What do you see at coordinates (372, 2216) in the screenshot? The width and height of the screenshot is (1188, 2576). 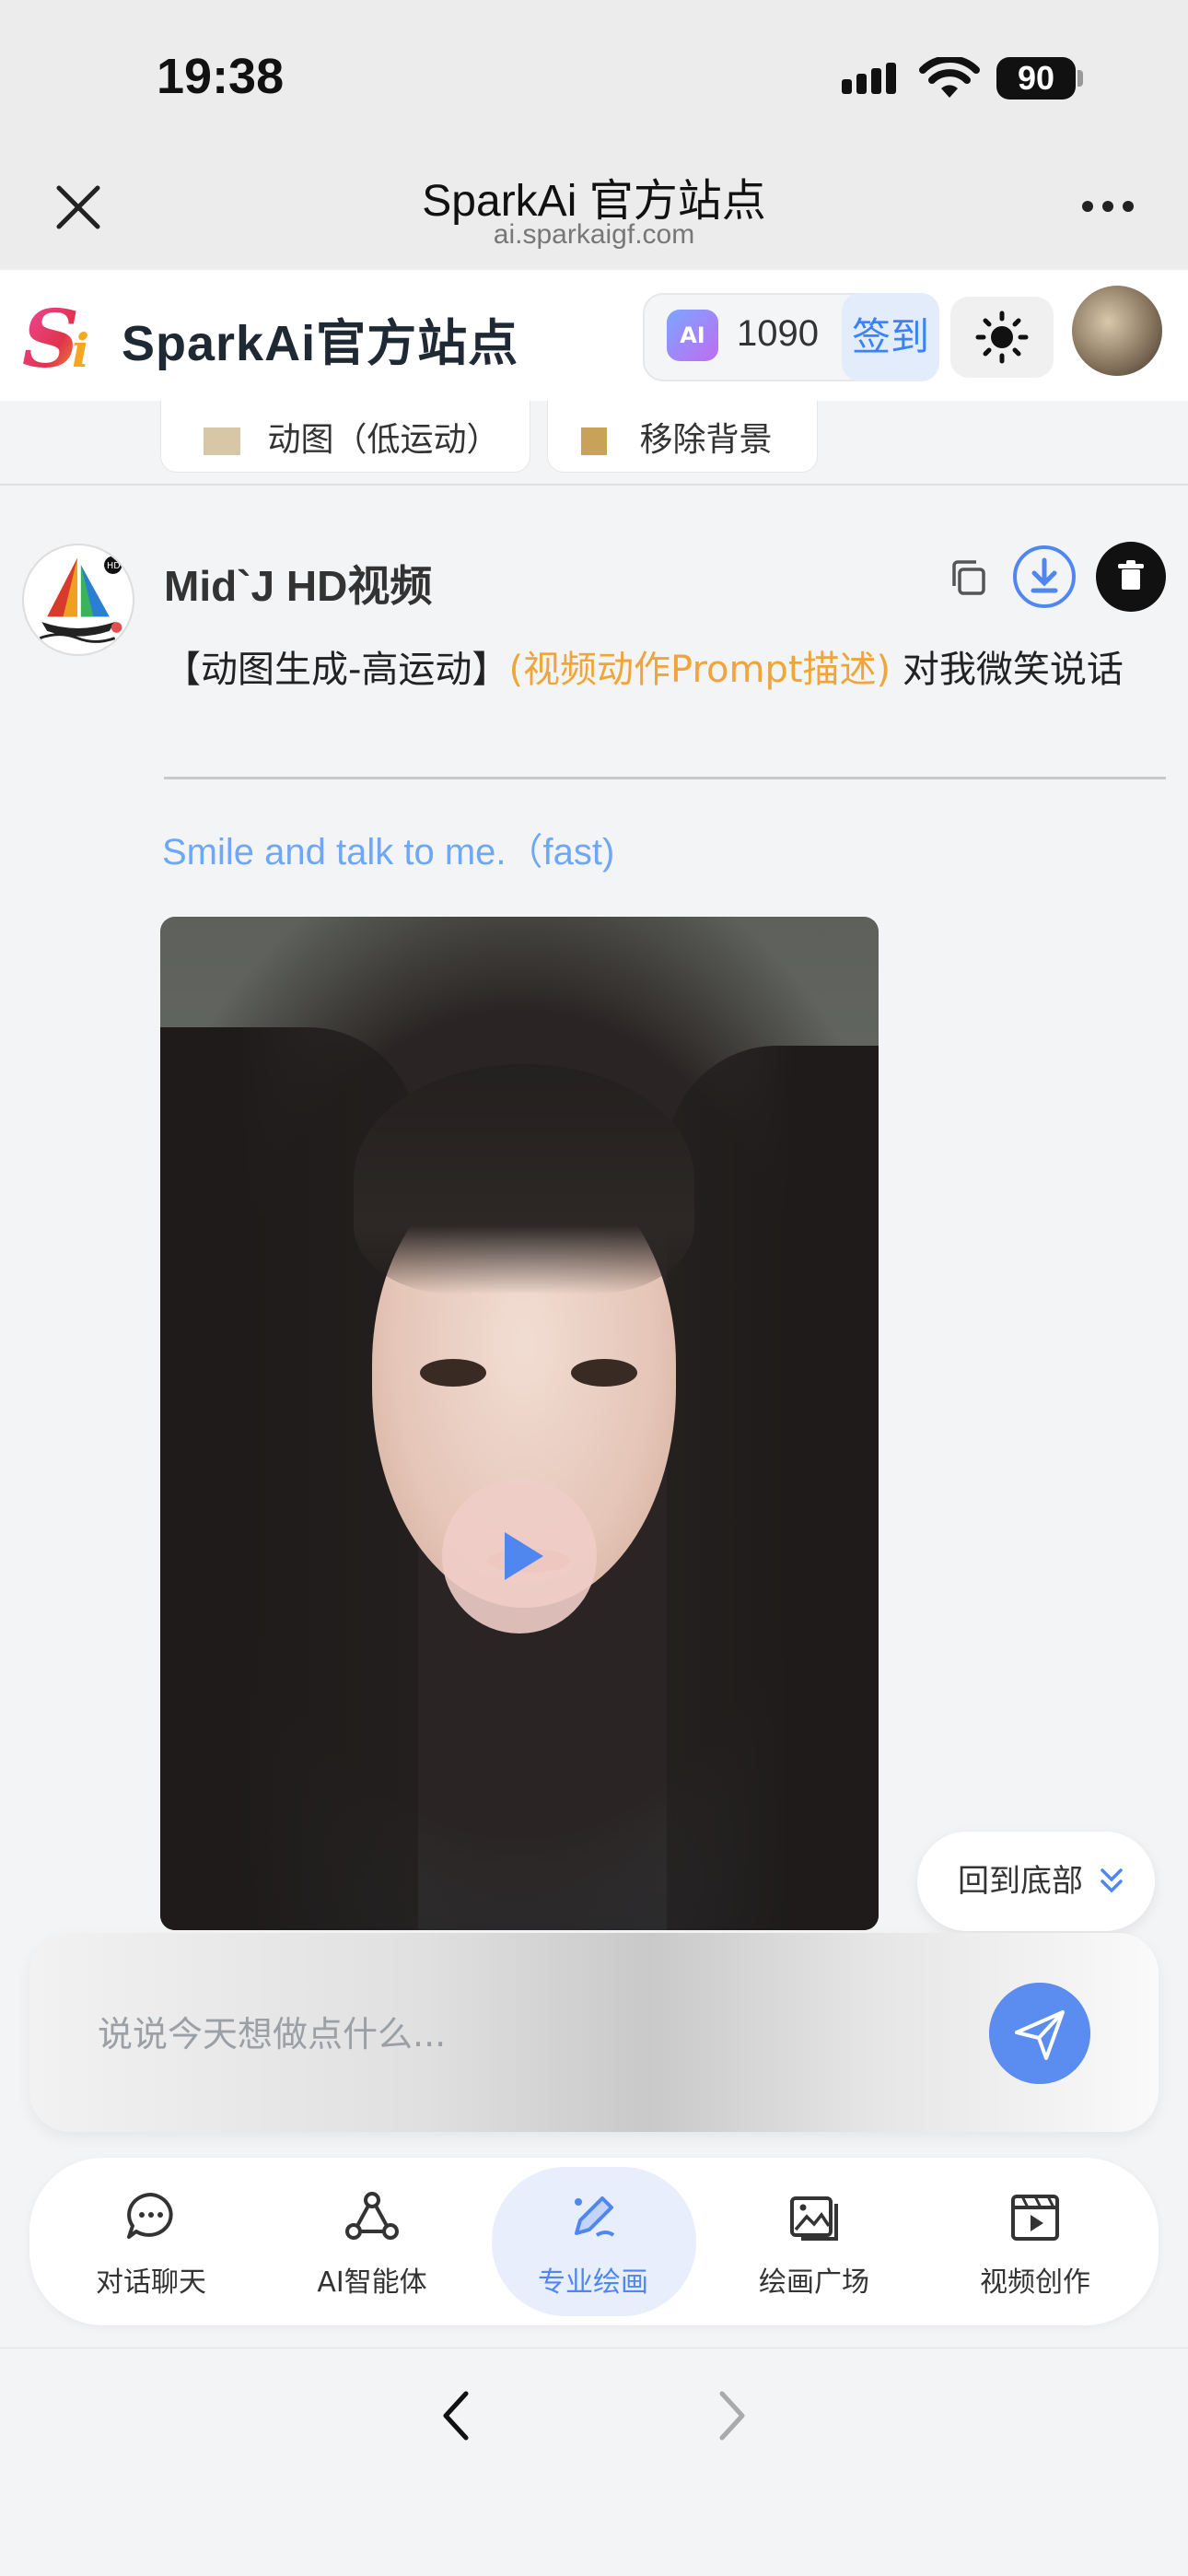 I see `agent-icon` at bounding box center [372, 2216].